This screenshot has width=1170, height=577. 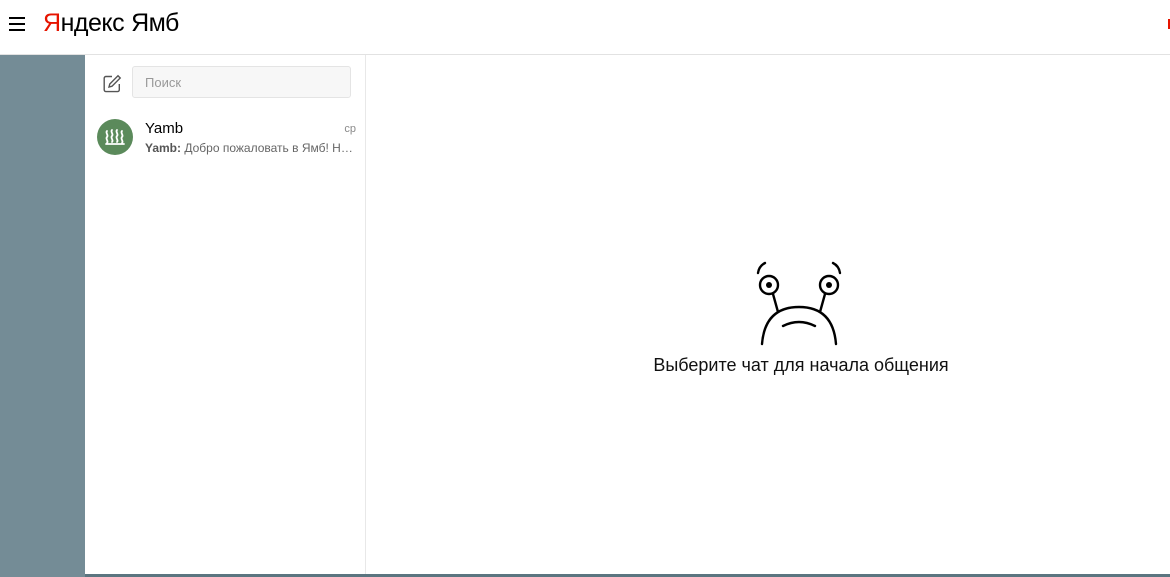 What do you see at coordinates (155, 23) in the screenshot?
I see `logo-service-name: Ямб` at bounding box center [155, 23].